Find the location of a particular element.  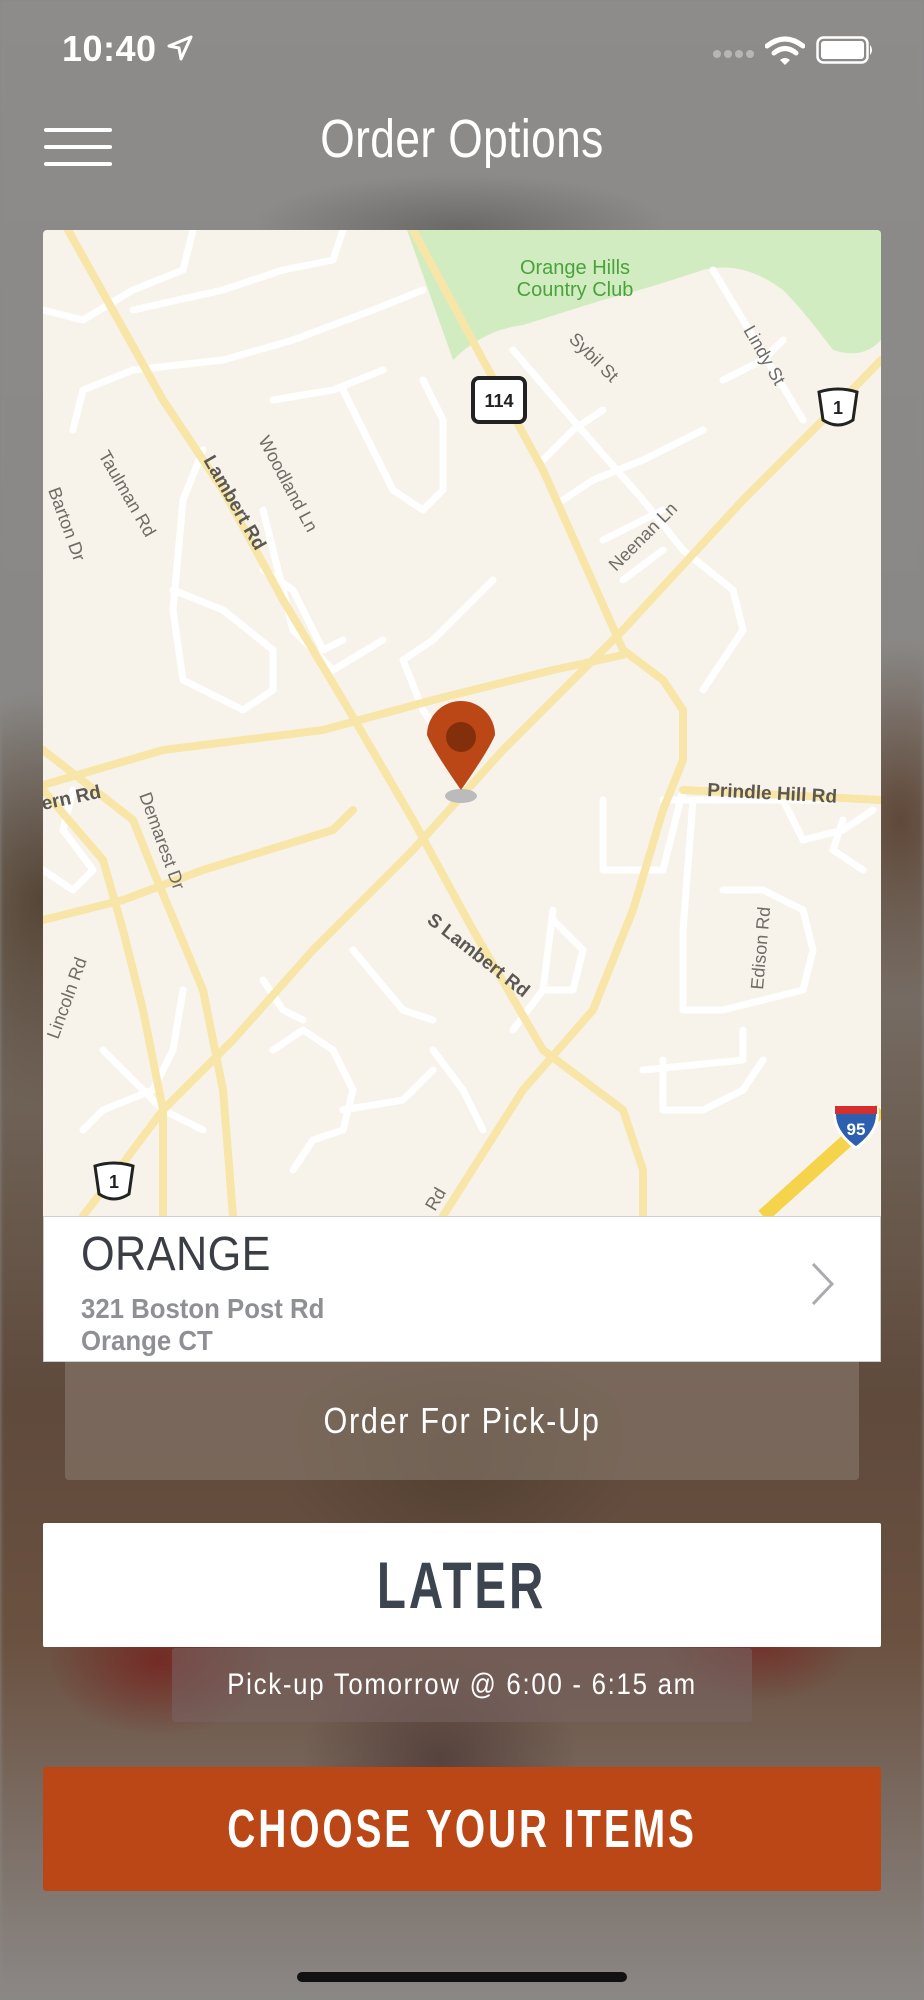

map-label-s-lambert: S Lambert Rd is located at coordinates (478, 955).